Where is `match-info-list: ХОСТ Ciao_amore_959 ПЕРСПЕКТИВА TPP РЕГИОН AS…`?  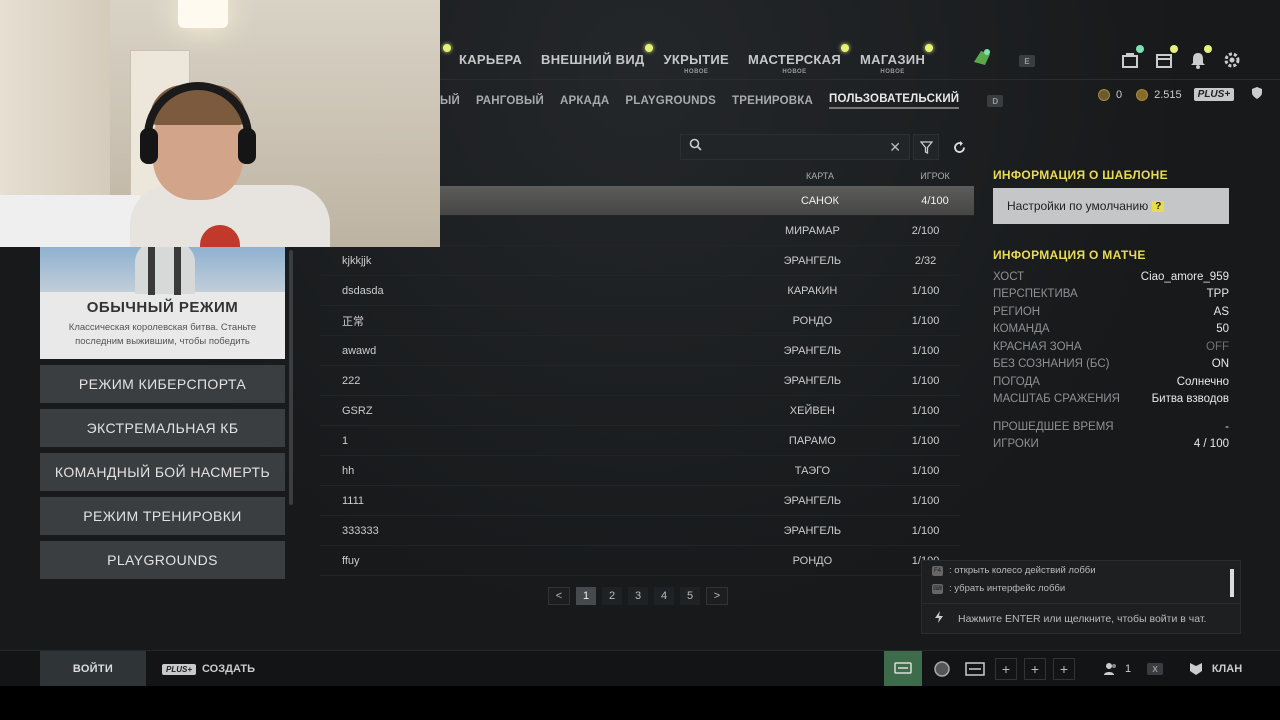 match-info-list: ХОСТ Ciao_amore_959 ПЕРСПЕКТИВА TPP РЕГИОН AS… is located at coordinates (1111, 338).